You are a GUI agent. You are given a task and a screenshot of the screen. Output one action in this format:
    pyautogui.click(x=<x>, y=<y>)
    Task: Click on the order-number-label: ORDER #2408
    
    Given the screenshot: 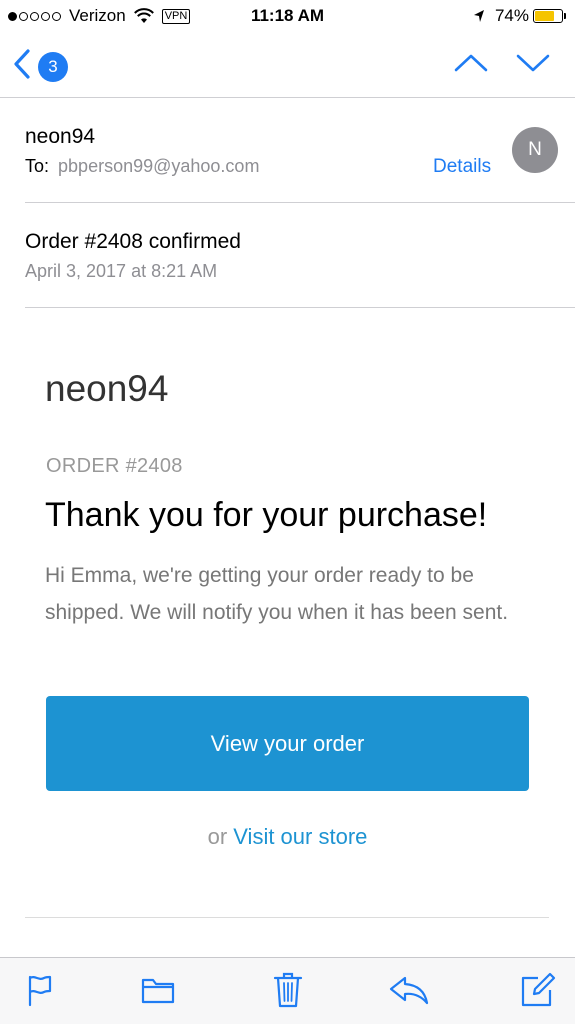 What is the action you would take?
    pyautogui.click(x=114, y=466)
    